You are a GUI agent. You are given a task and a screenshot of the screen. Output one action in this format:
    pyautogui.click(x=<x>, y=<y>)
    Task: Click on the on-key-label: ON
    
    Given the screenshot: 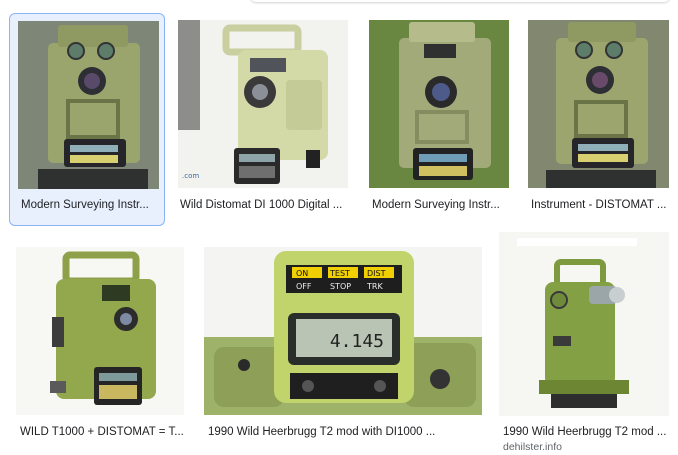 What is the action you would take?
    pyautogui.click(x=302, y=273)
    